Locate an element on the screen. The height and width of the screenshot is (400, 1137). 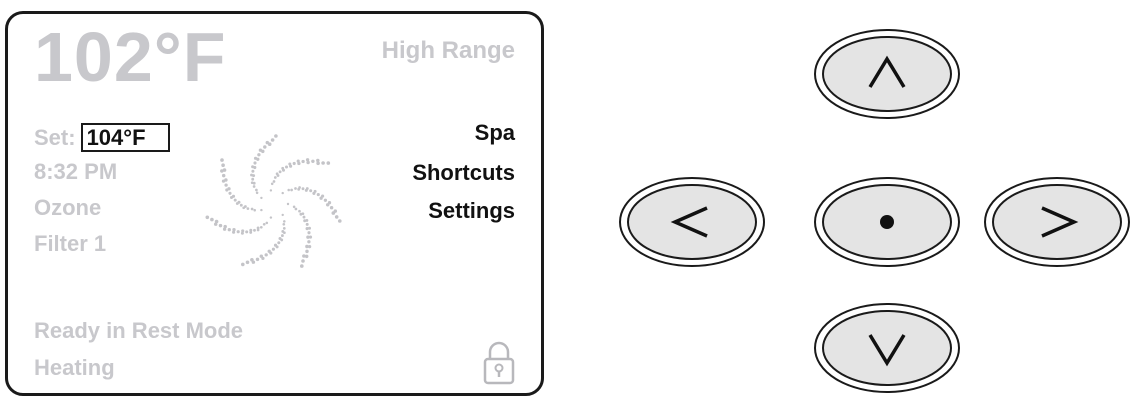
water-temperature: 102°F is located at coordinates (130, 57).